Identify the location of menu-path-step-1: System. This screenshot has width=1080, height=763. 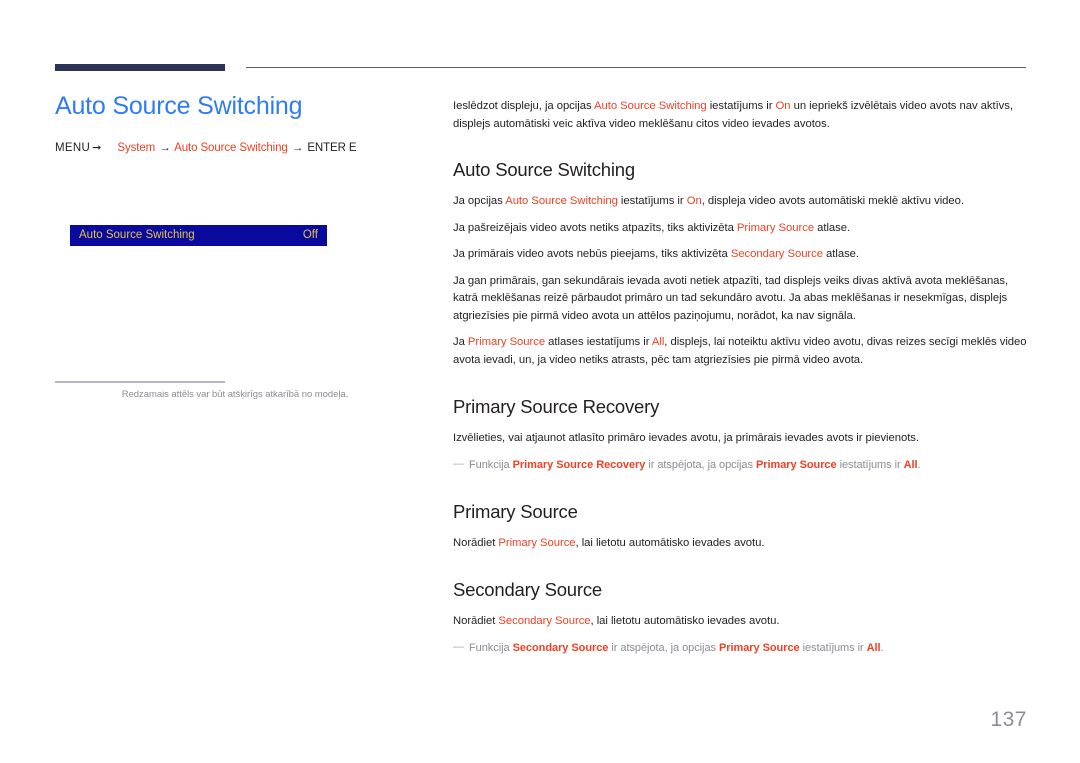
(136, 147).